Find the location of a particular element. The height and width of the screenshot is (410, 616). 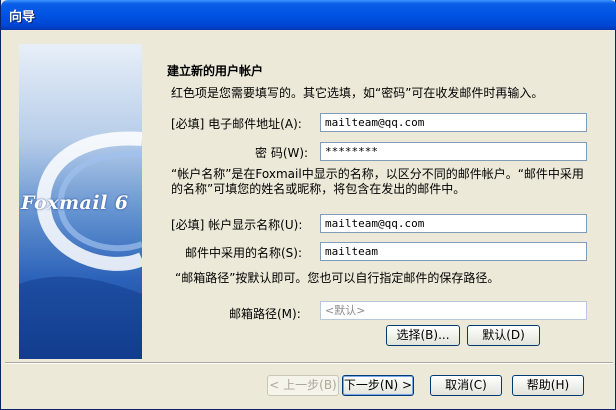

help-button: 帮助(H) is located at coordinates (548, 385).